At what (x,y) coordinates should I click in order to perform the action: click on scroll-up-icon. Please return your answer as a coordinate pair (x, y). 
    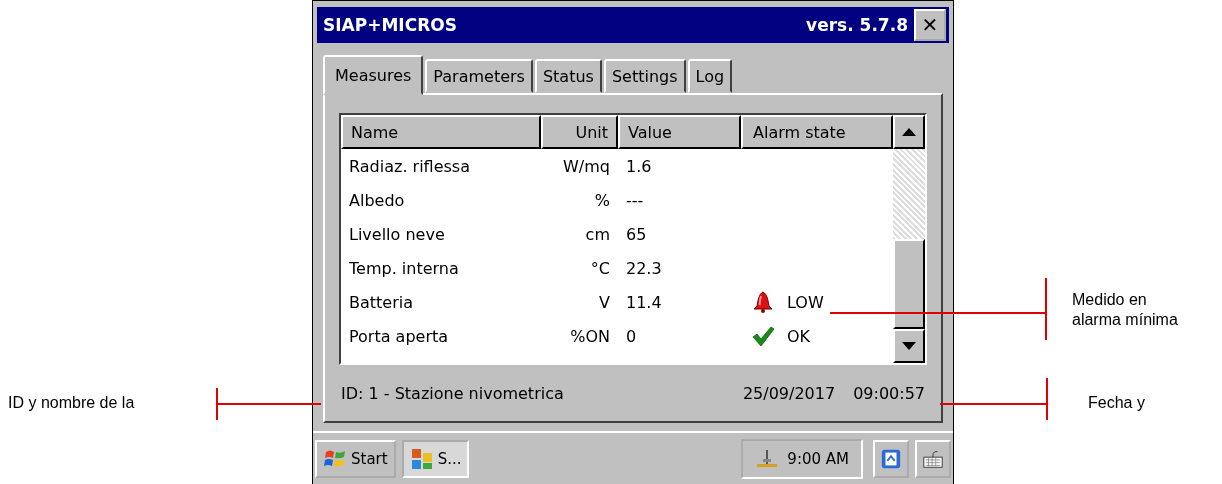
    Looking at the image, I should click on (909, 132).